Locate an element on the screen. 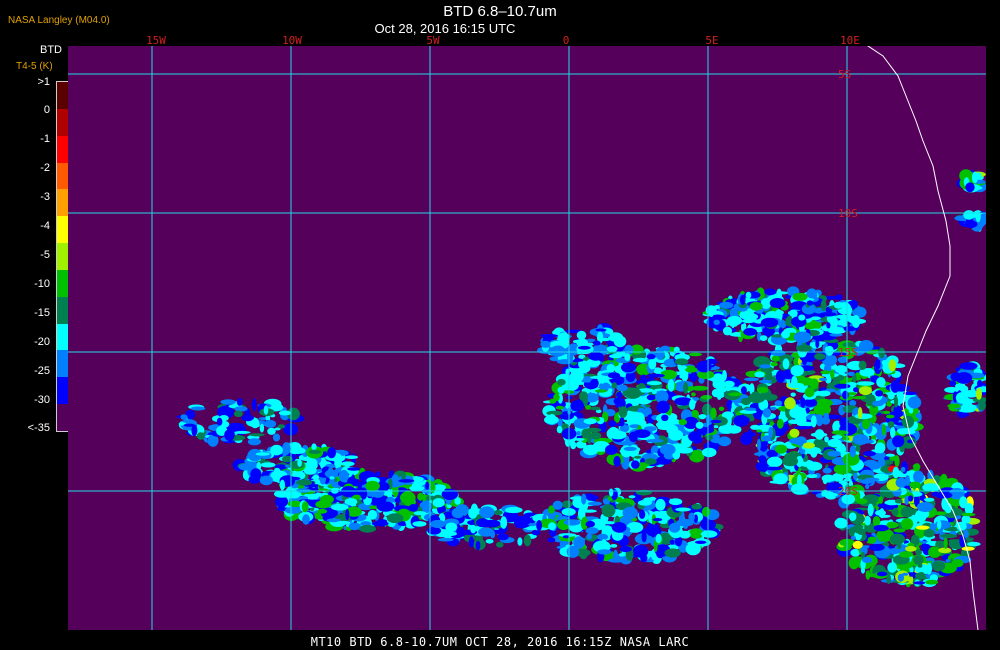  legend-label: -1 is located at coordinates (45, 139).